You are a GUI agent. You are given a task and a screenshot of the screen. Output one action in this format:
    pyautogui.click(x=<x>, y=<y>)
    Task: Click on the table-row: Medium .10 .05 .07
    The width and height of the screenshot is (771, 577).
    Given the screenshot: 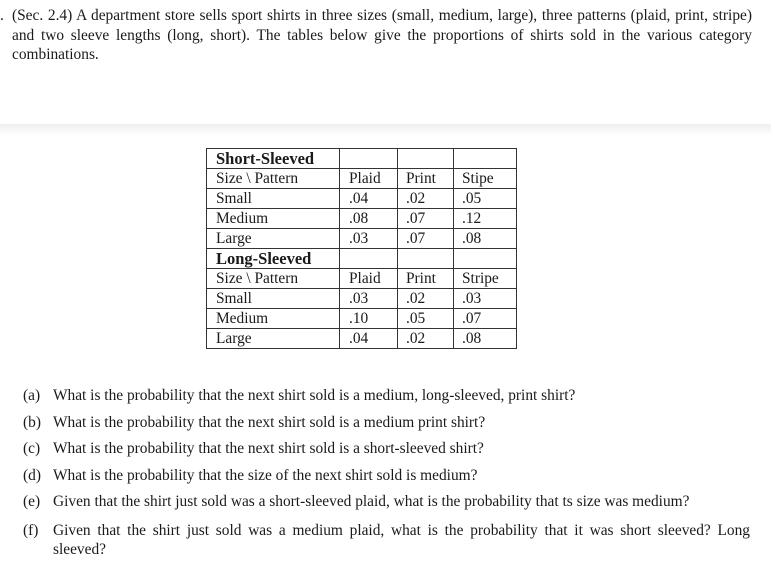 What is the action you would take?
    pyautogui.click(x=361, y=318)
    